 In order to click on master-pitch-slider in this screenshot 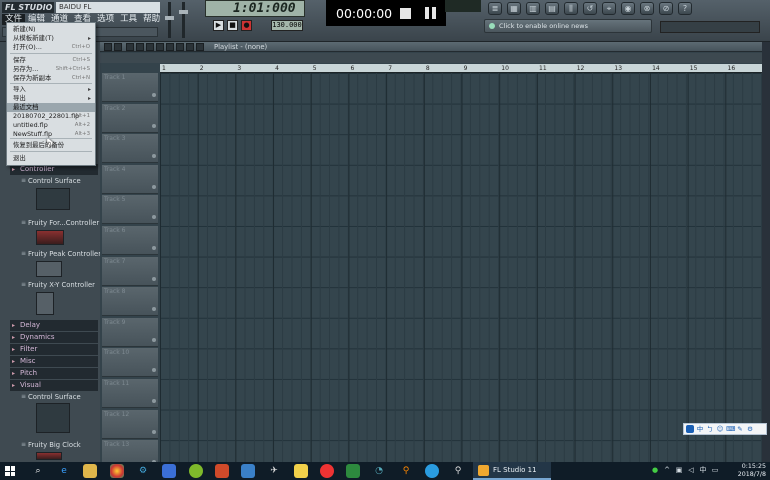, I will do `click(183, 20)`.